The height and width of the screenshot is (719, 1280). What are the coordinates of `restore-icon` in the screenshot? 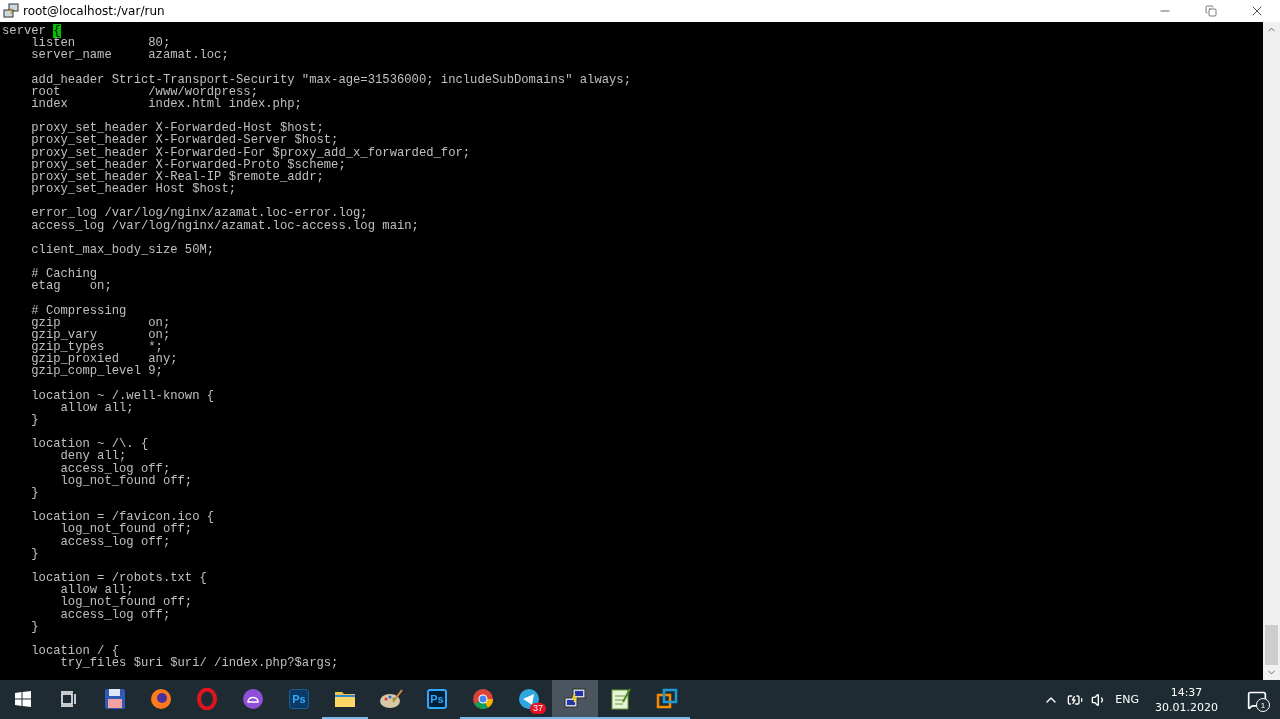 It's located at (1211, 11).